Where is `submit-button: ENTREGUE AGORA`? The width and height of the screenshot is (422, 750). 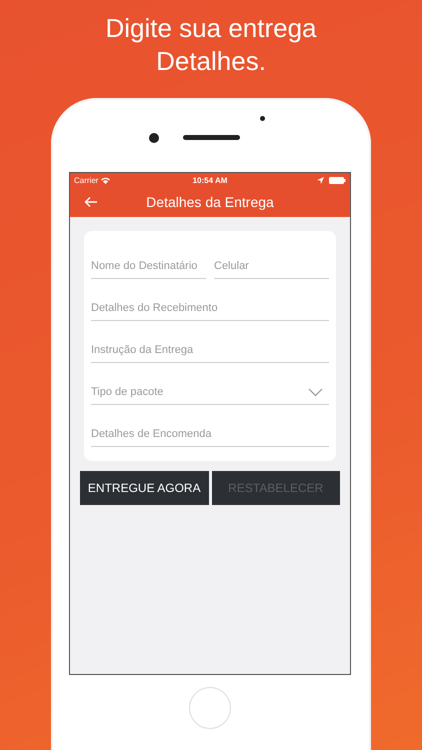
submit-button: ENTREGUE AGORA is located at coordinates (144, 488).